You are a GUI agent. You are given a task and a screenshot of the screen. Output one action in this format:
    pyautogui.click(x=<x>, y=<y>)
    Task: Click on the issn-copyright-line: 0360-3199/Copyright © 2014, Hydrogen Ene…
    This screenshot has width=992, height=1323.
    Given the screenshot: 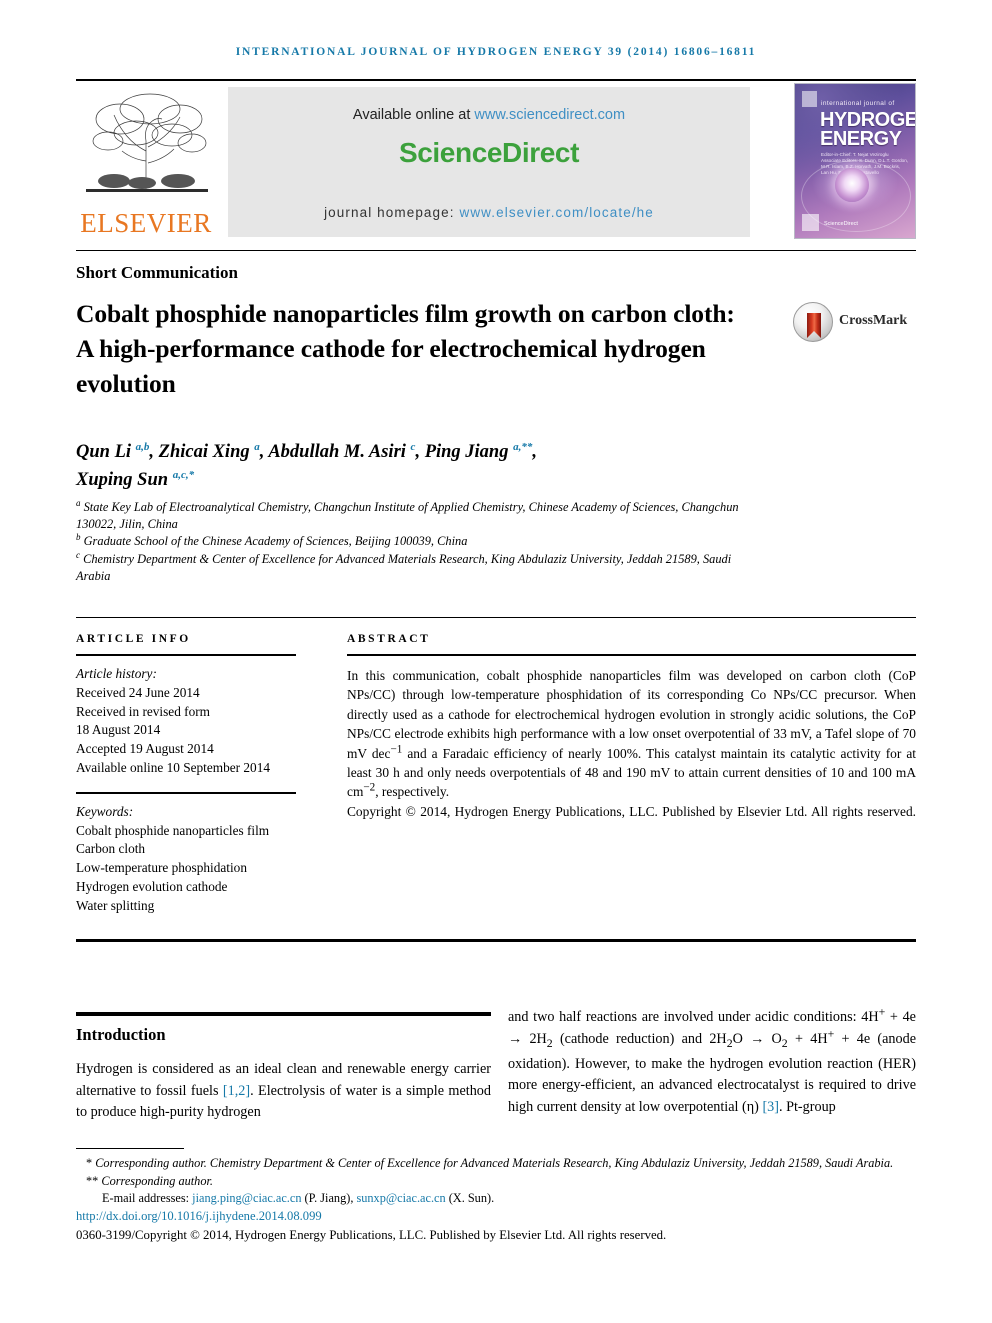 What is the action you would take?
    pyautogui.click(x=371, y=1235)
    